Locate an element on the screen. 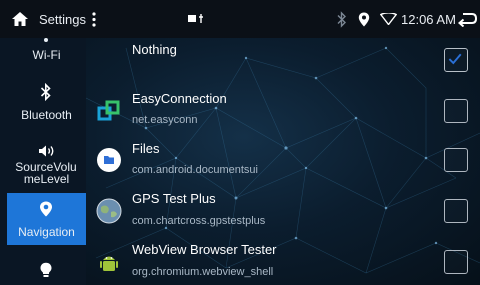 The height and width of the screenshot is (285, 480). wifi-sidebar-icon is located at coordinates (46, 40).